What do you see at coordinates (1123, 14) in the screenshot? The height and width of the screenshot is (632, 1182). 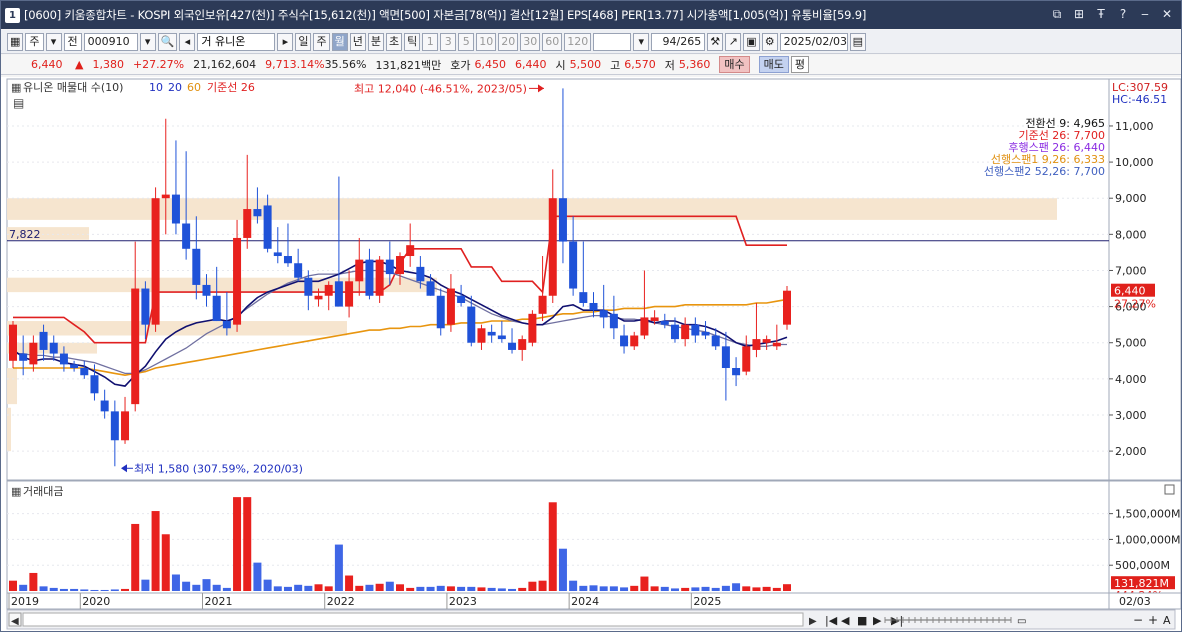 I see `help-icon: ?` at bounding box center [1123, 14].